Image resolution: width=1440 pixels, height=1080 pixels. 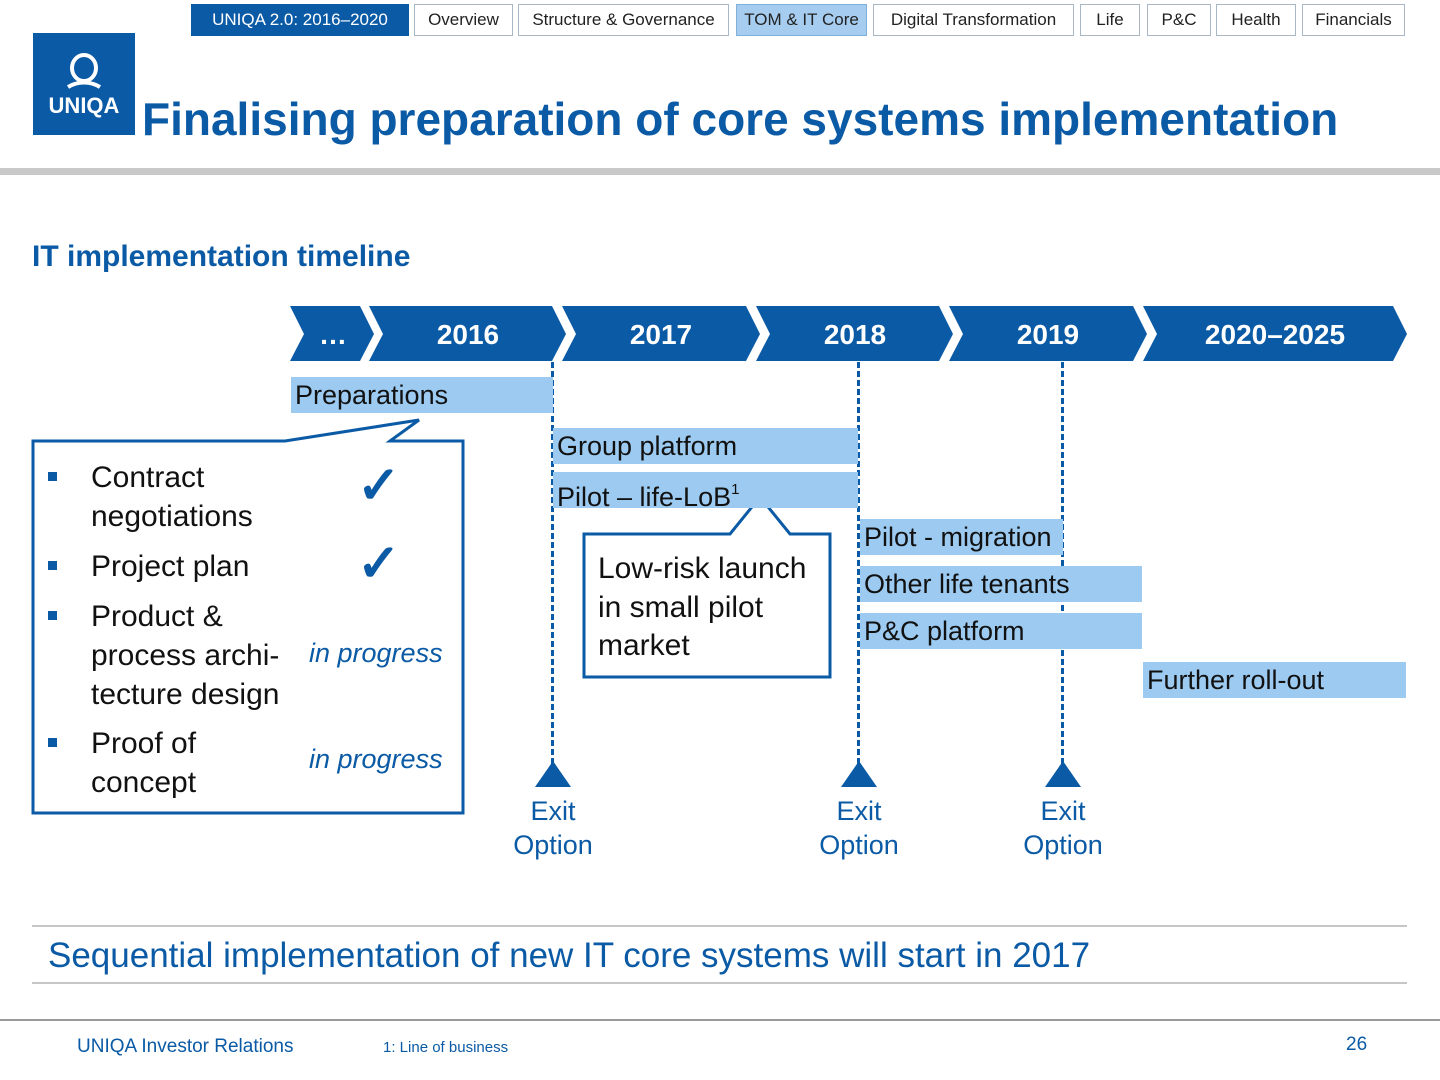 I want to click on exit-option-3: Exit Option, so click(x=1063, y=828).